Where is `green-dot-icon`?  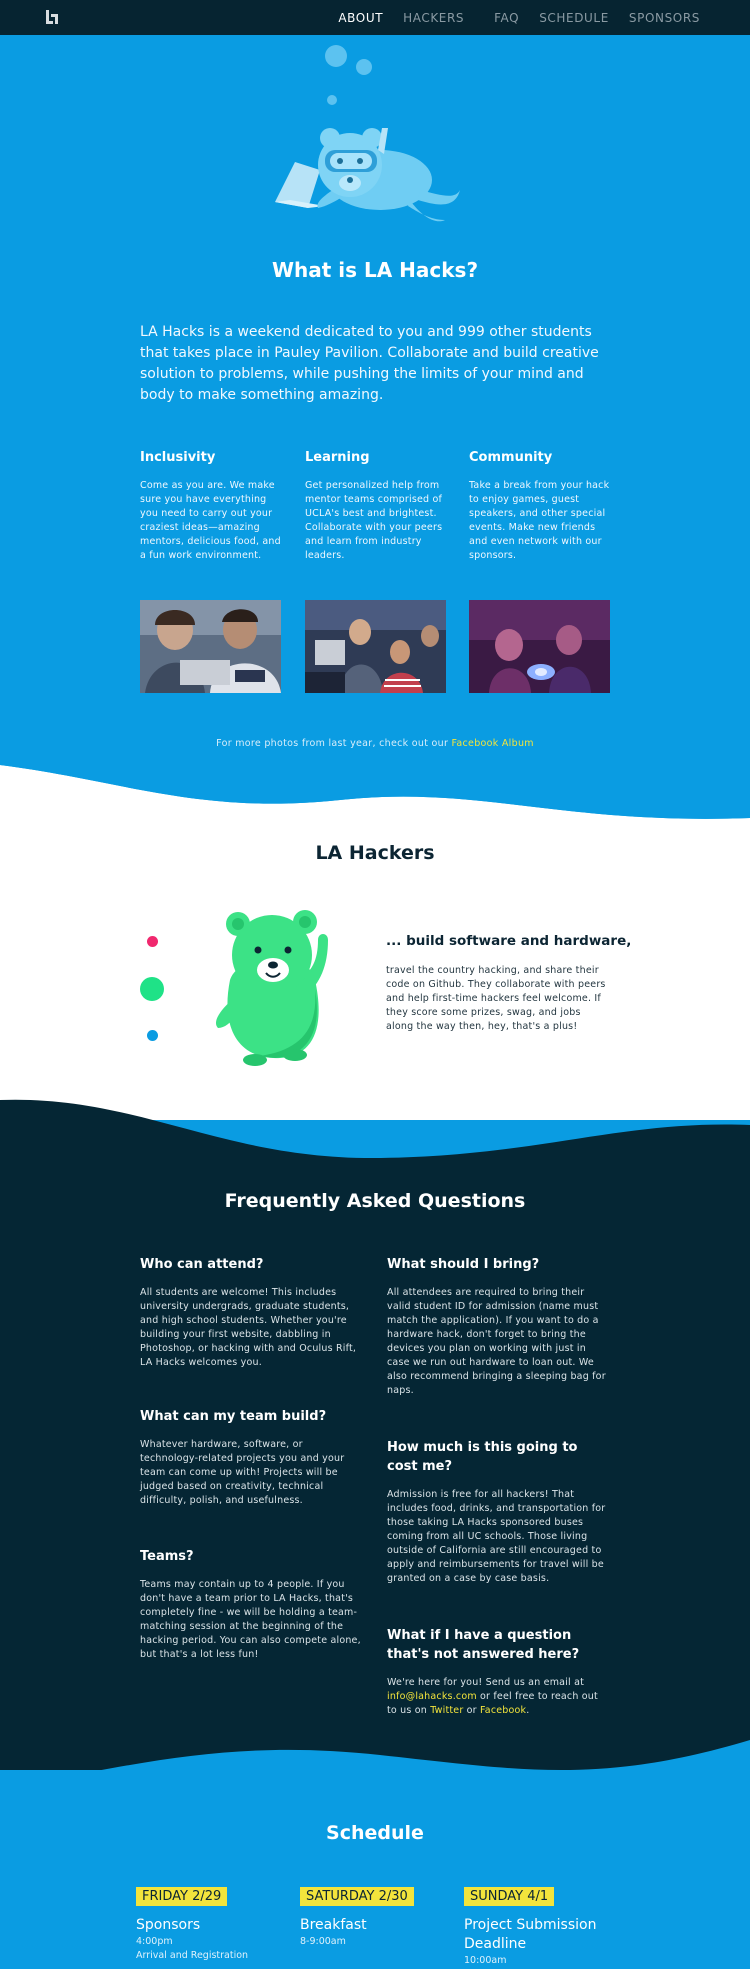 green-dot-icon is located at coordinates (152, 989).